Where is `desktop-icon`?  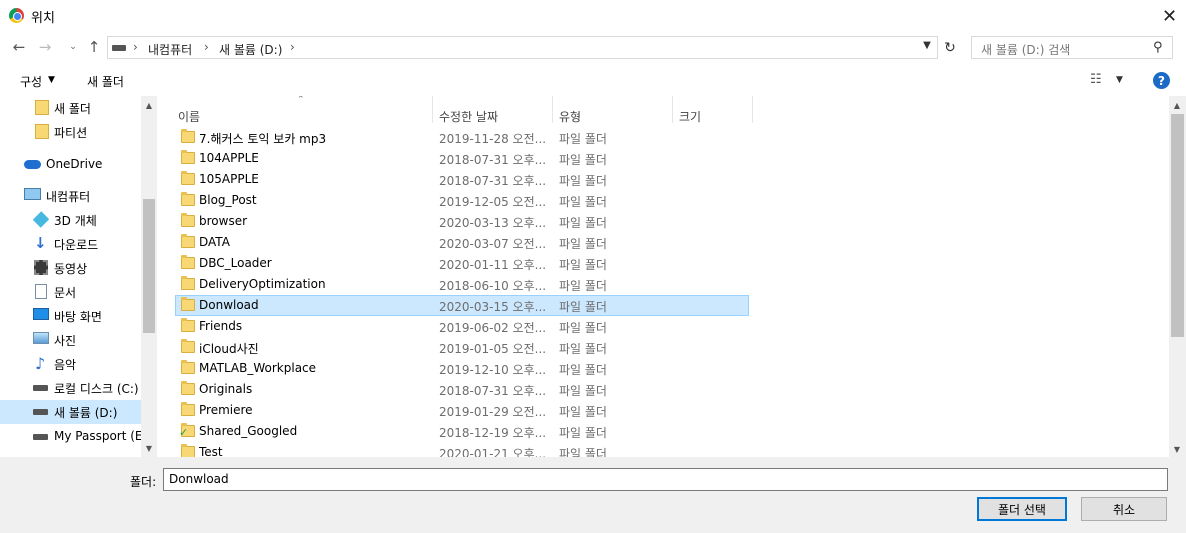
desktop-icon is located at coordinates (41, 314).